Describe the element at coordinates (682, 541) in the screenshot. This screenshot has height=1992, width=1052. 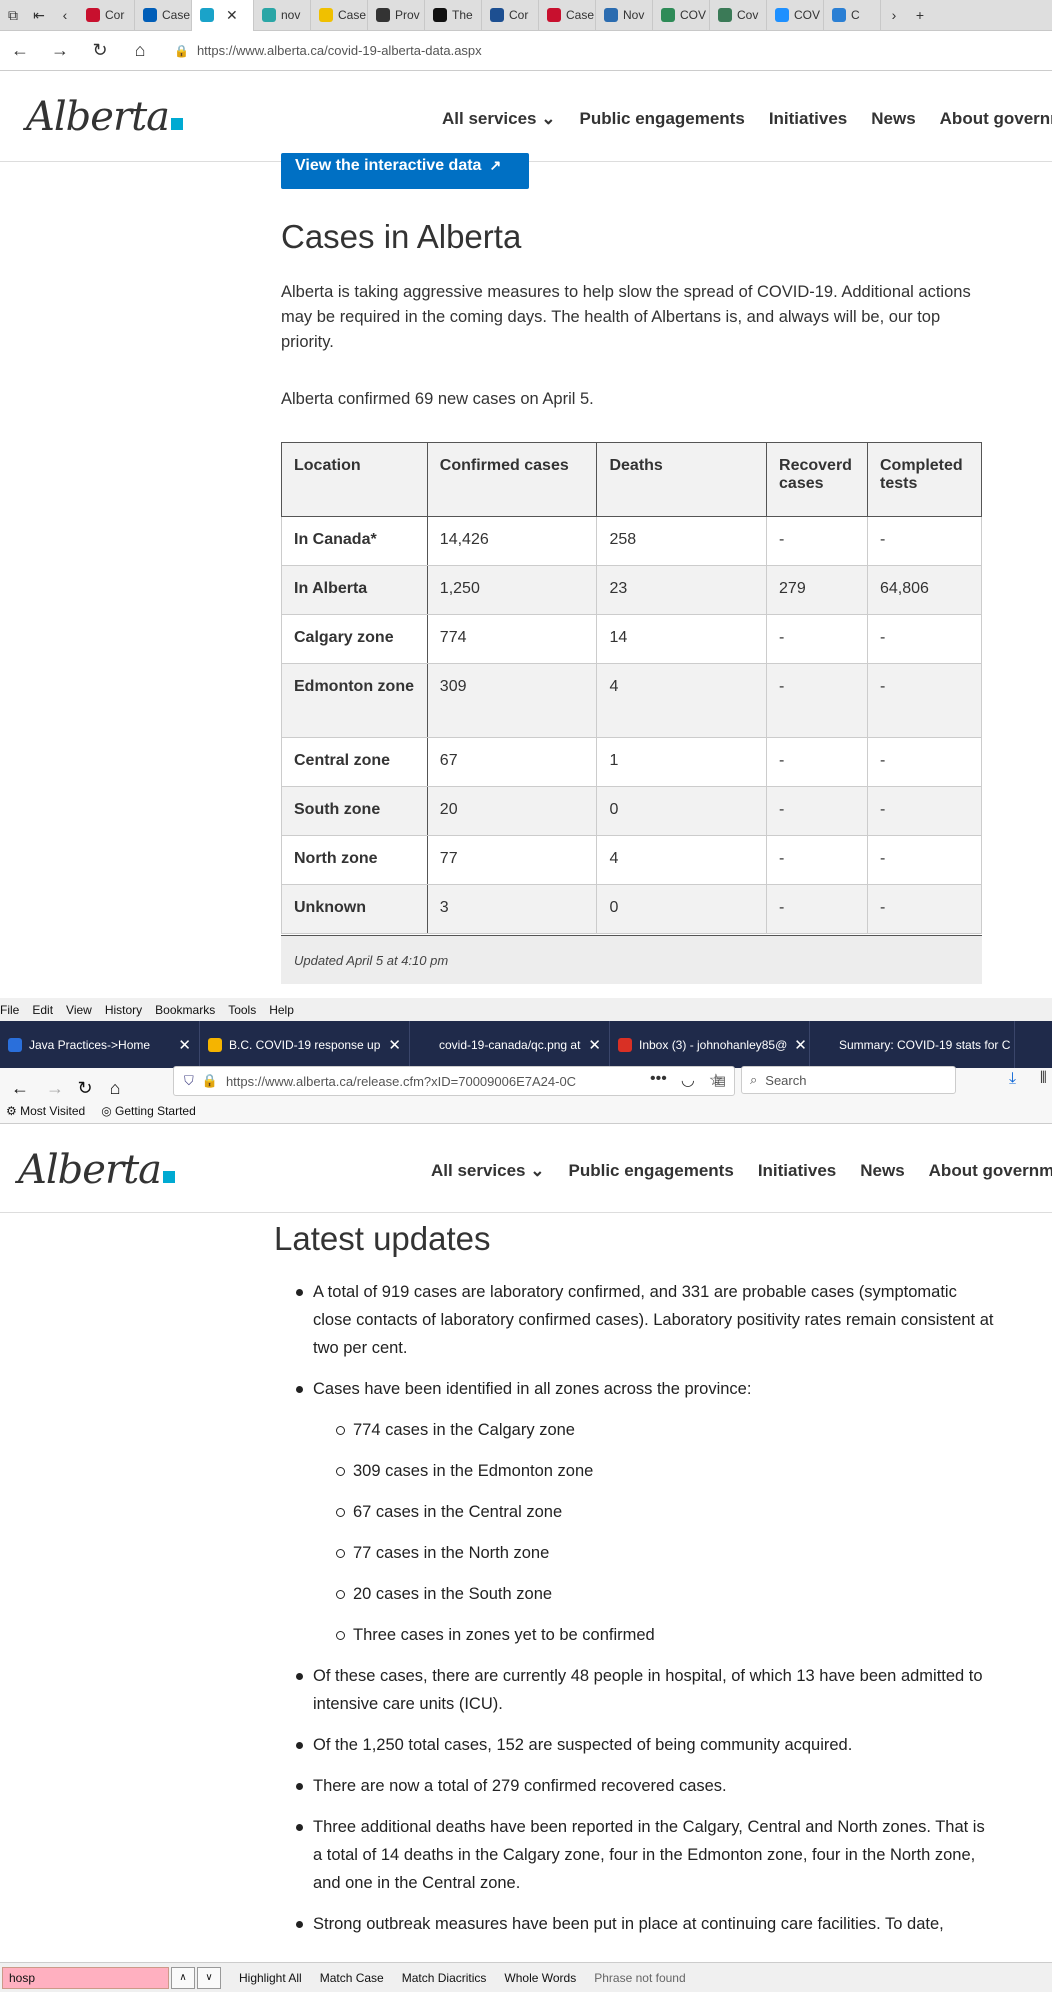
I see `table-cell: 258` at that location.